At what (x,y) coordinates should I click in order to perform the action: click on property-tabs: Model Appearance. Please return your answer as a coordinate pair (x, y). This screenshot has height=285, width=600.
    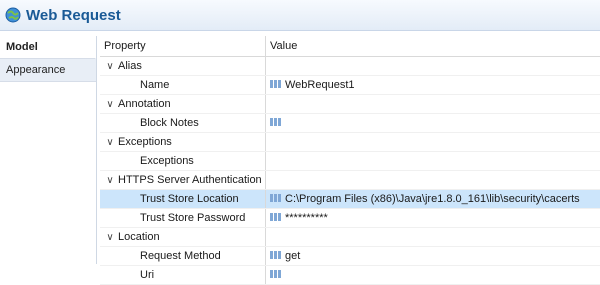
    Looking at the image, I should click on (48, 150).